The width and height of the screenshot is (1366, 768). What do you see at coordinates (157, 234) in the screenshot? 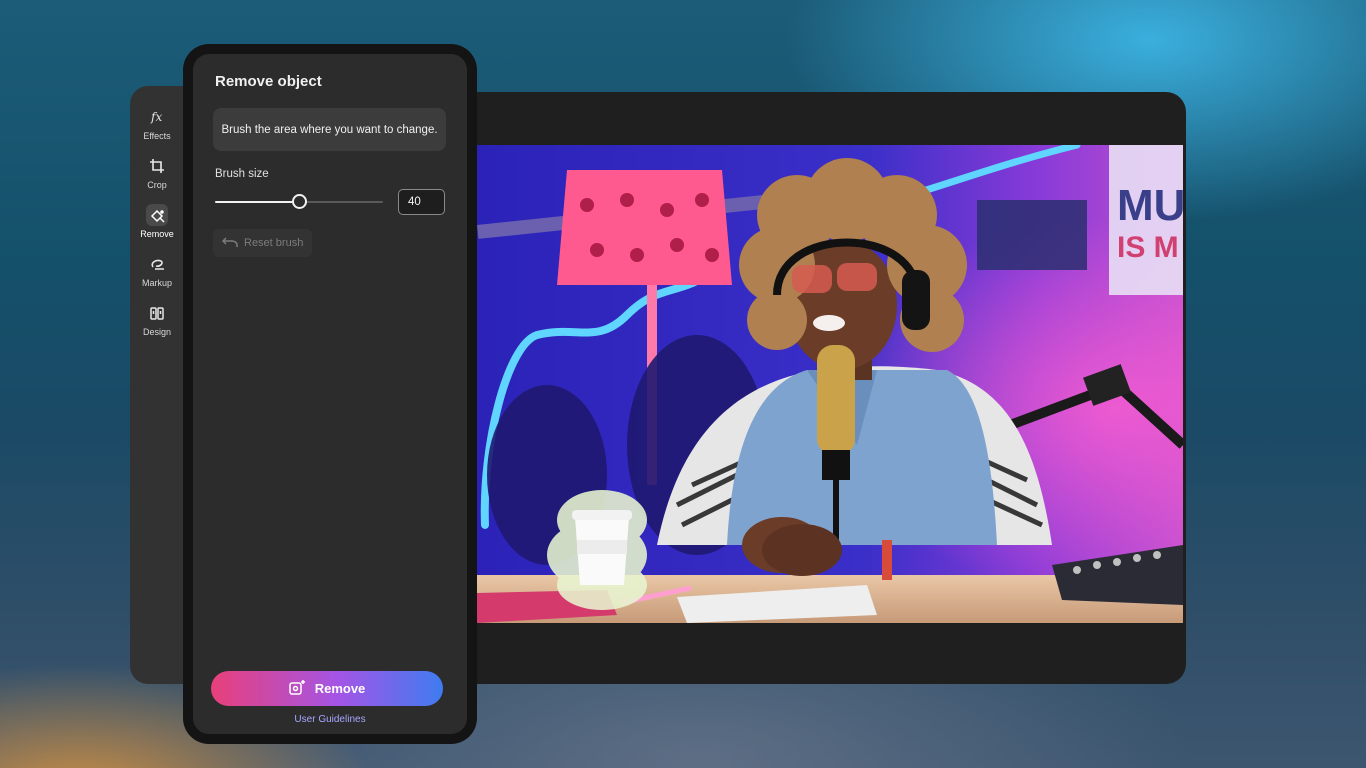
I see `rail-label: Remove` at bounding box center [157, 234].